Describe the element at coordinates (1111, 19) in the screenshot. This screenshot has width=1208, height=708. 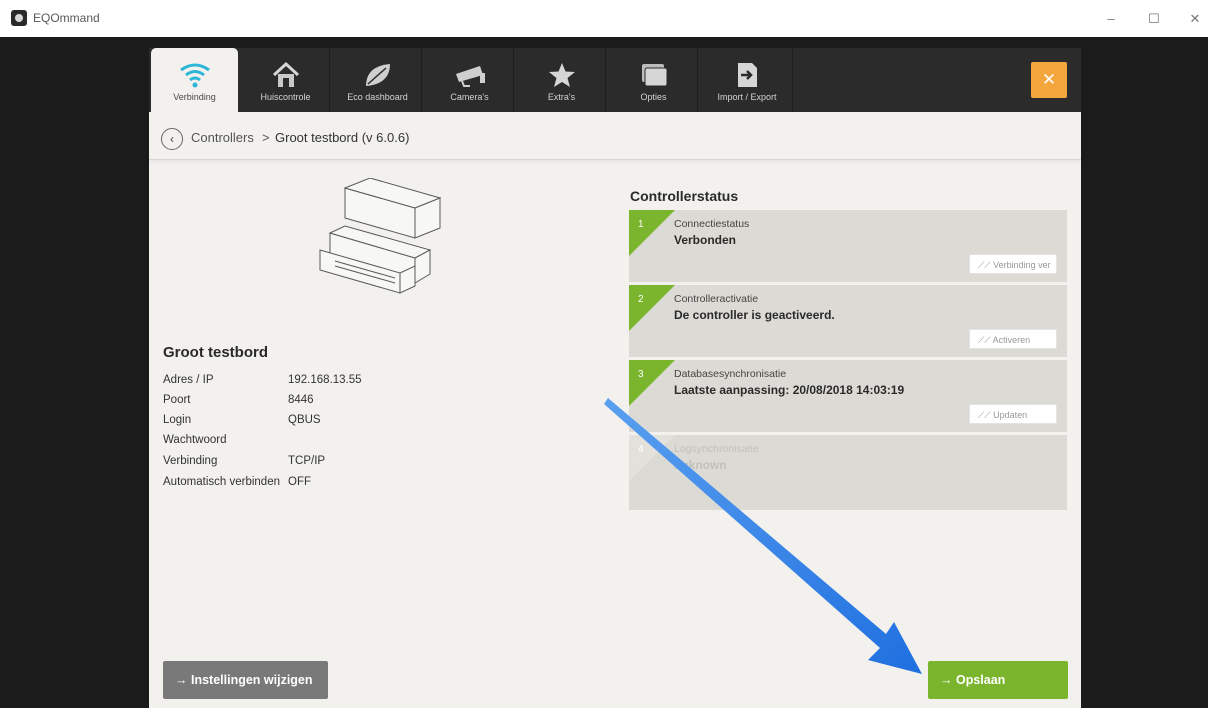
I see `minimize-button: –` at that location.